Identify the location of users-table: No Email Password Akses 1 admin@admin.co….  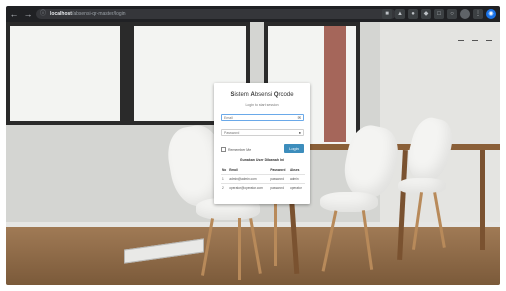
(263, 179).